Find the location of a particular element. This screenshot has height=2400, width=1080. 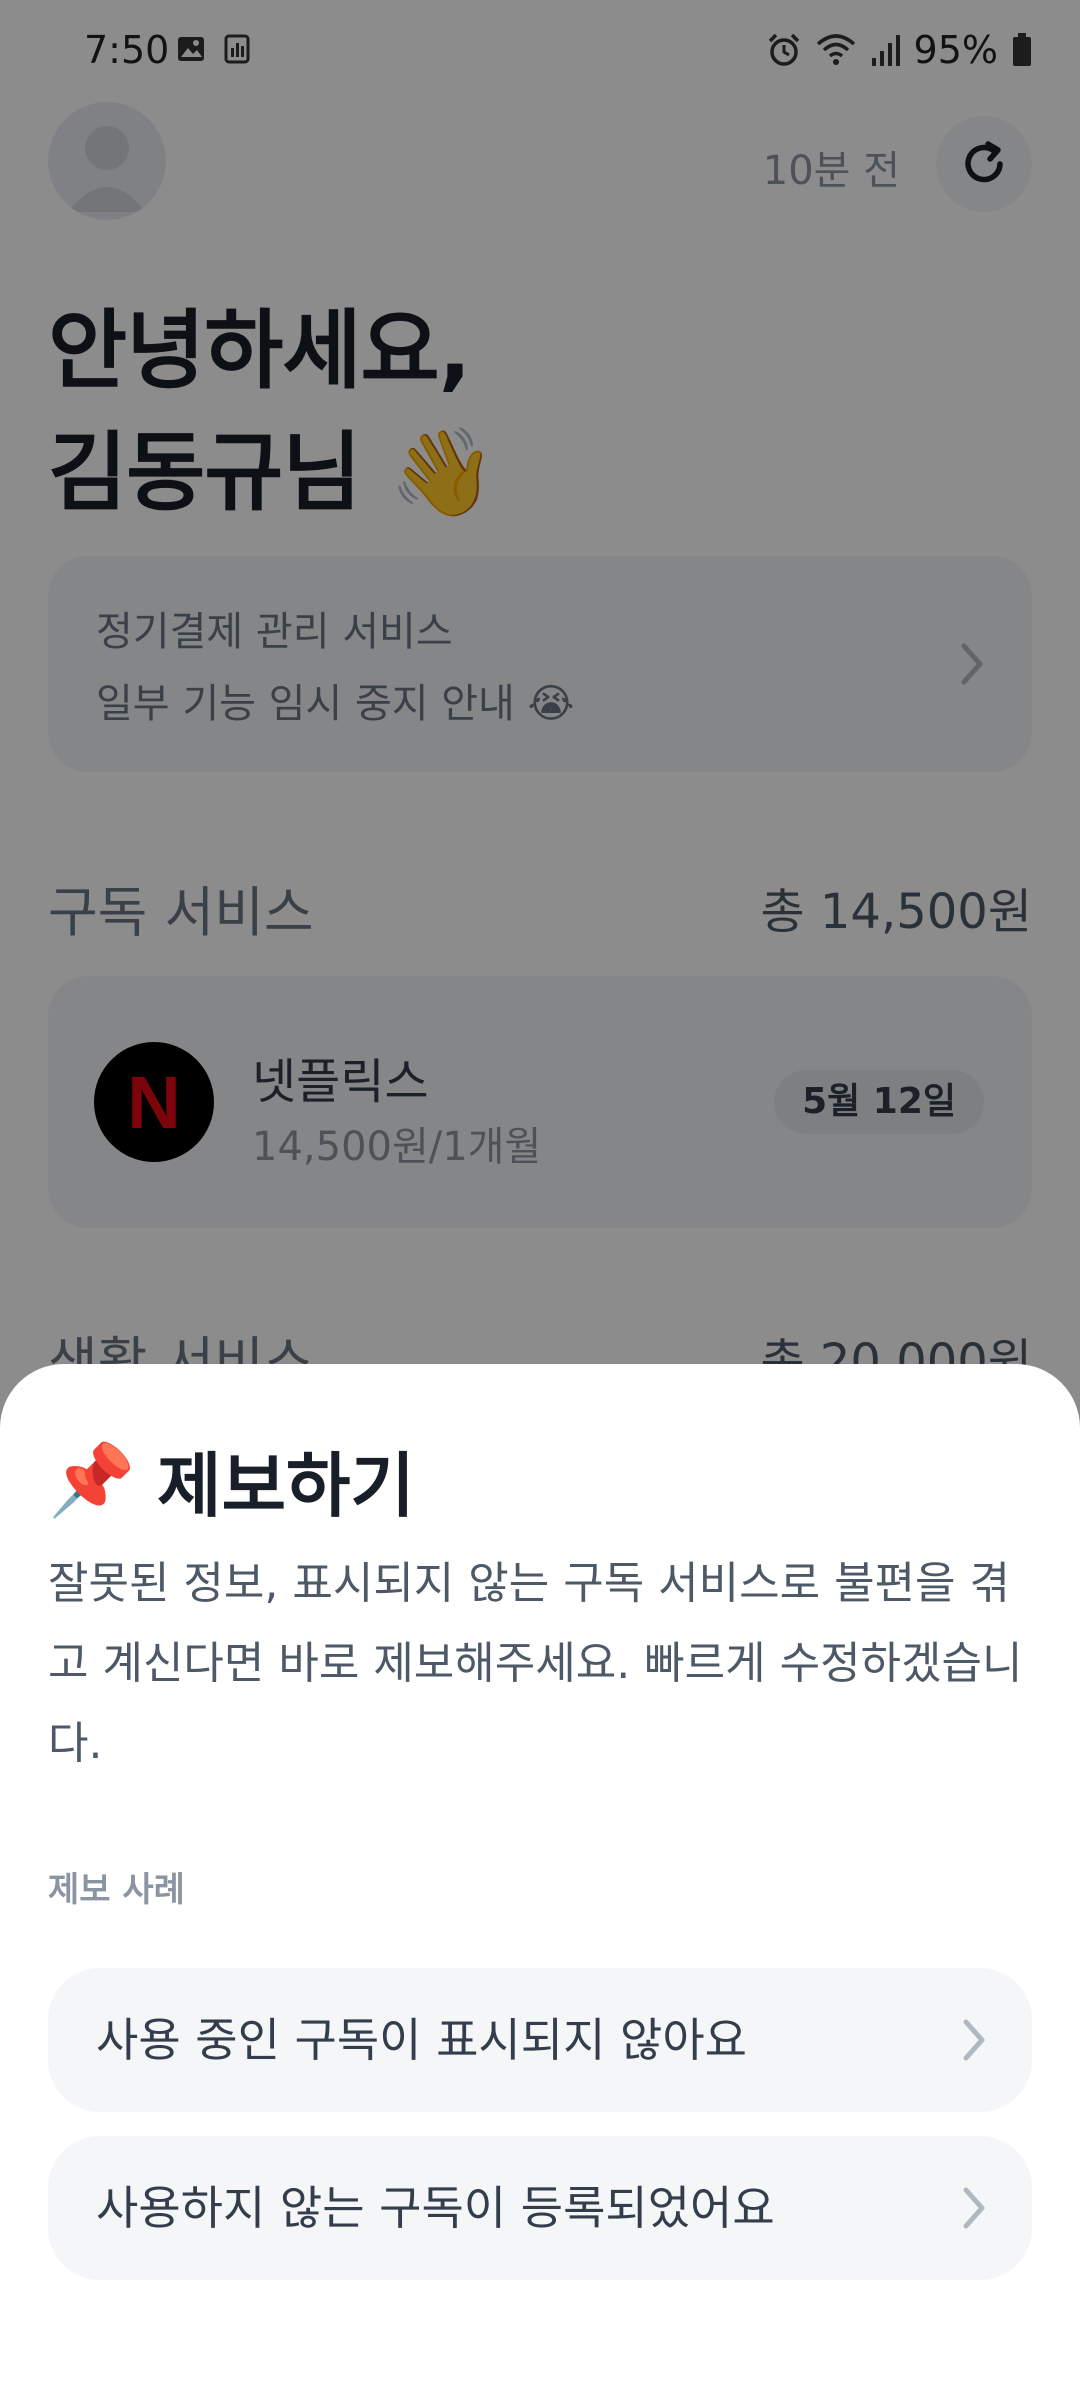

report-option-unused-subscription: 사용하지 않는 구독이 등록되었어요 is located at coordinates (540, 2208).